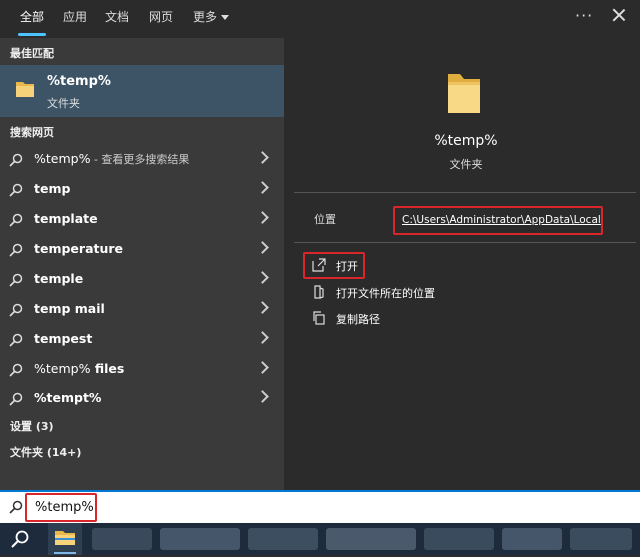  Describe the element at coordinates (32, 19) in the screenshot. I see `tab-all: 全部` at that location.